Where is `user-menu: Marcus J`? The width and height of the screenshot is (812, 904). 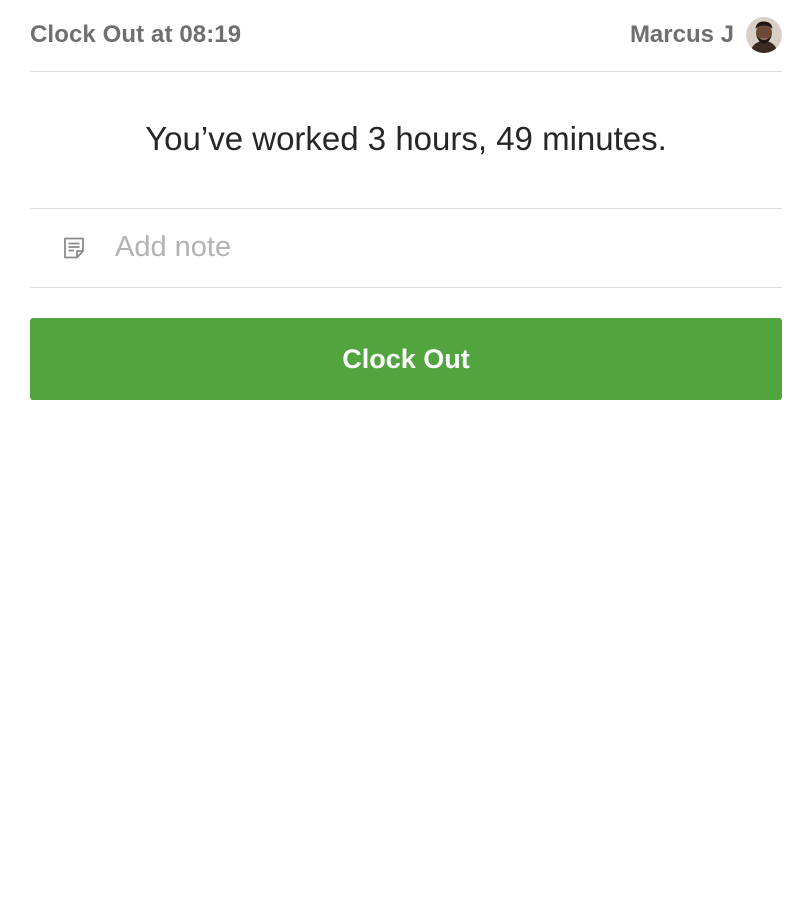 user-menu: Marcus J is located at coordinates (706, 34).